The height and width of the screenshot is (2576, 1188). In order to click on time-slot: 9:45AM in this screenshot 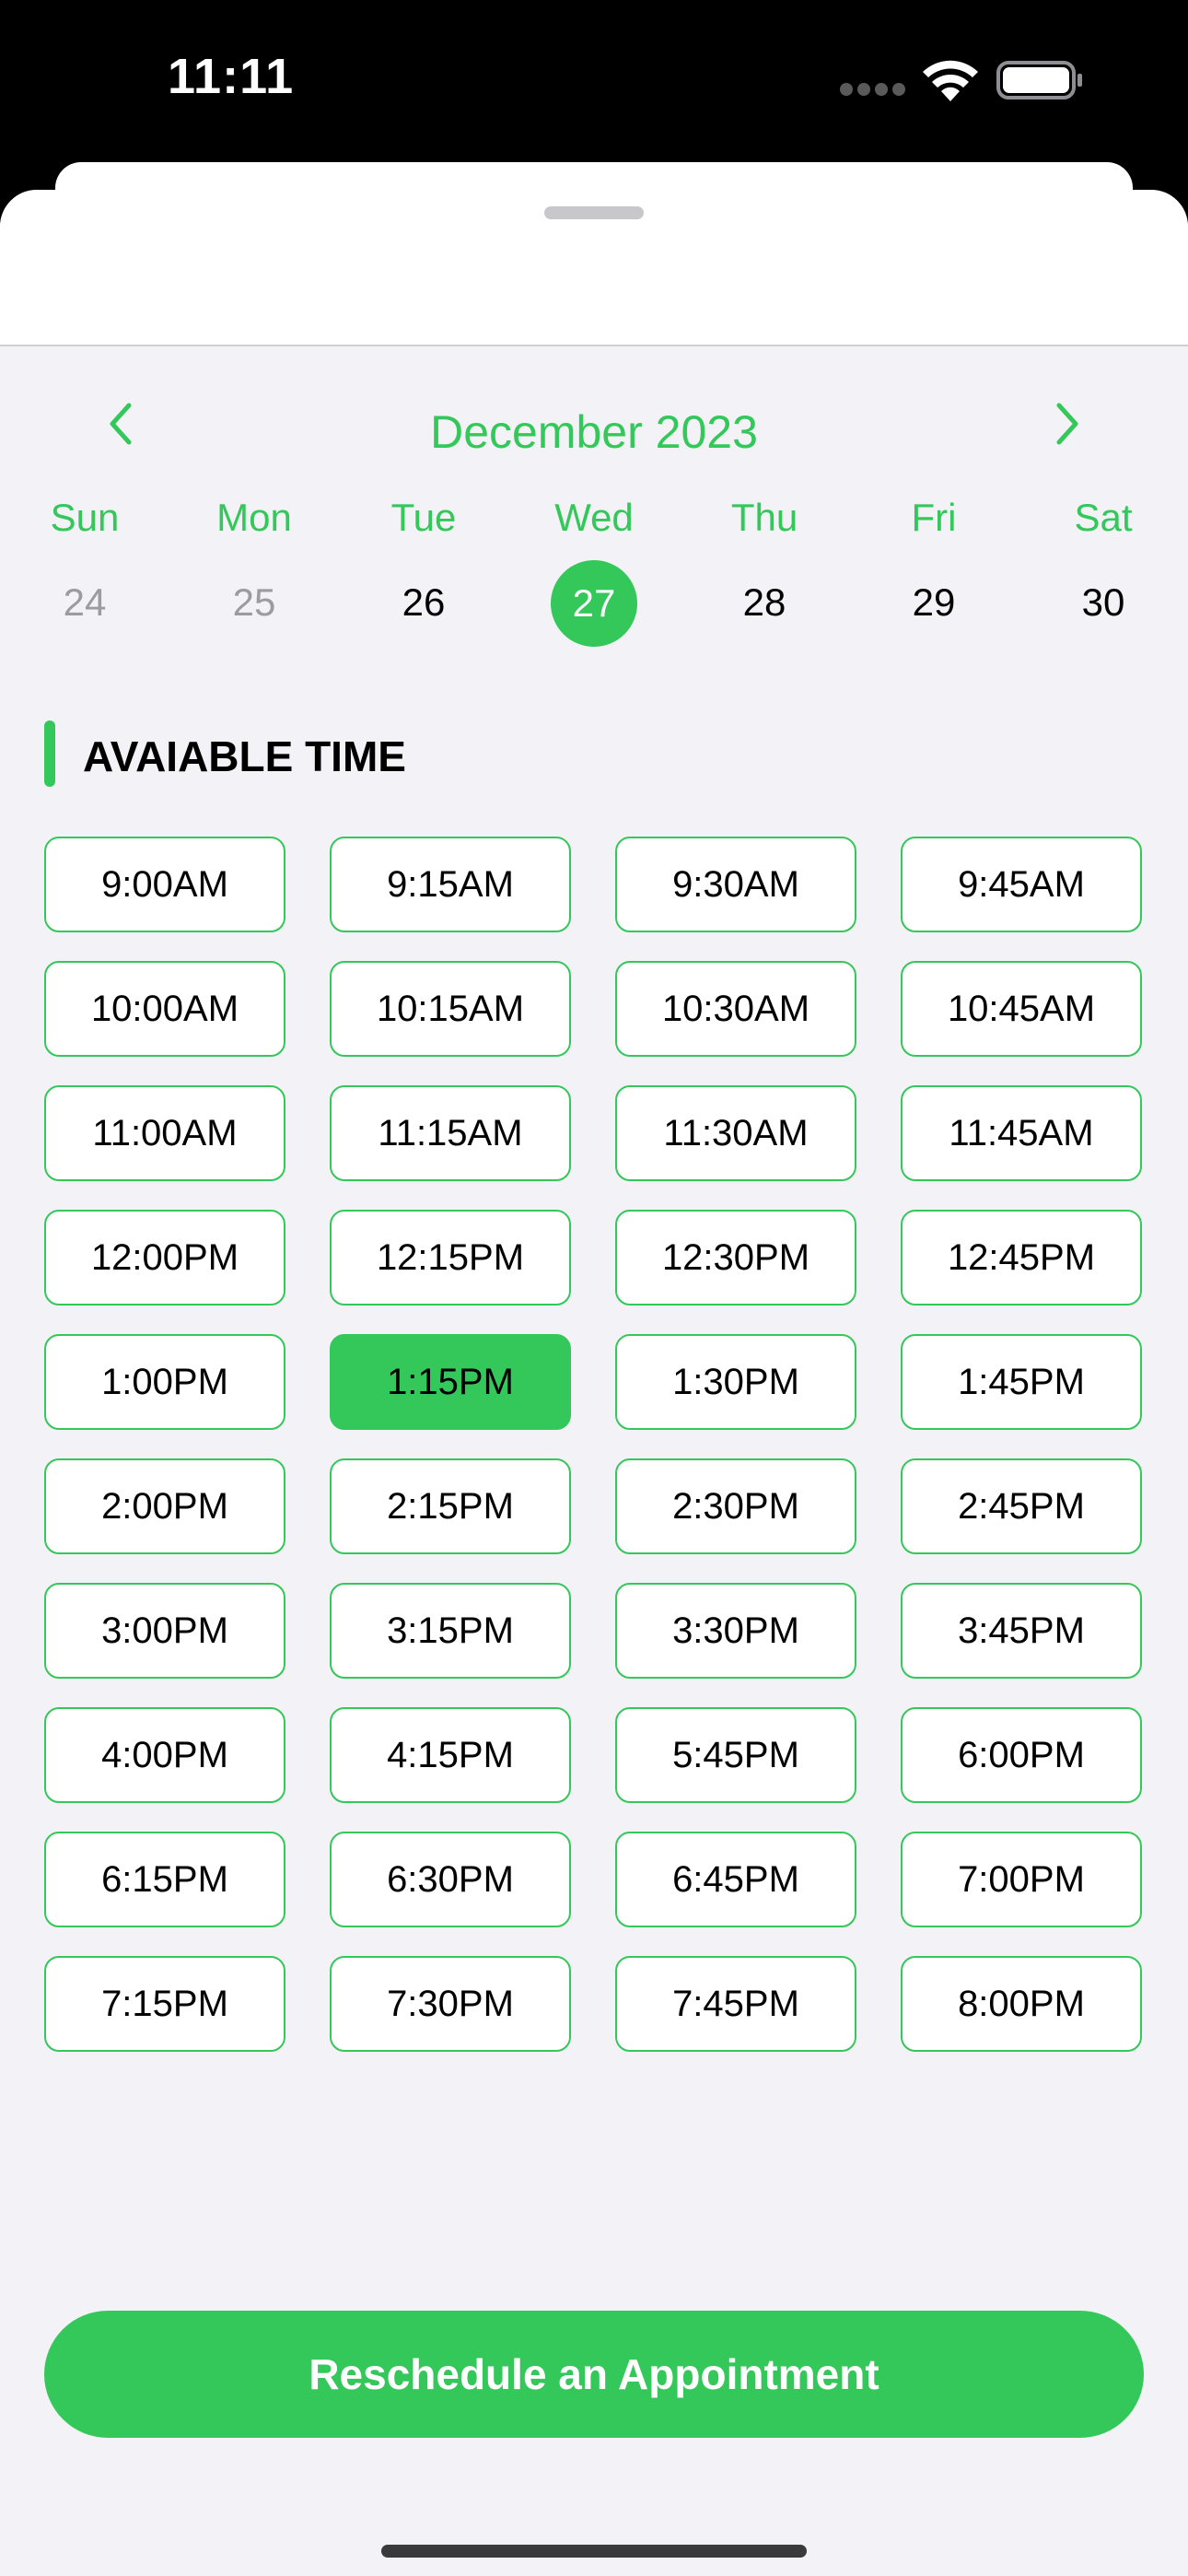, I will do `click(1021, 884)`.